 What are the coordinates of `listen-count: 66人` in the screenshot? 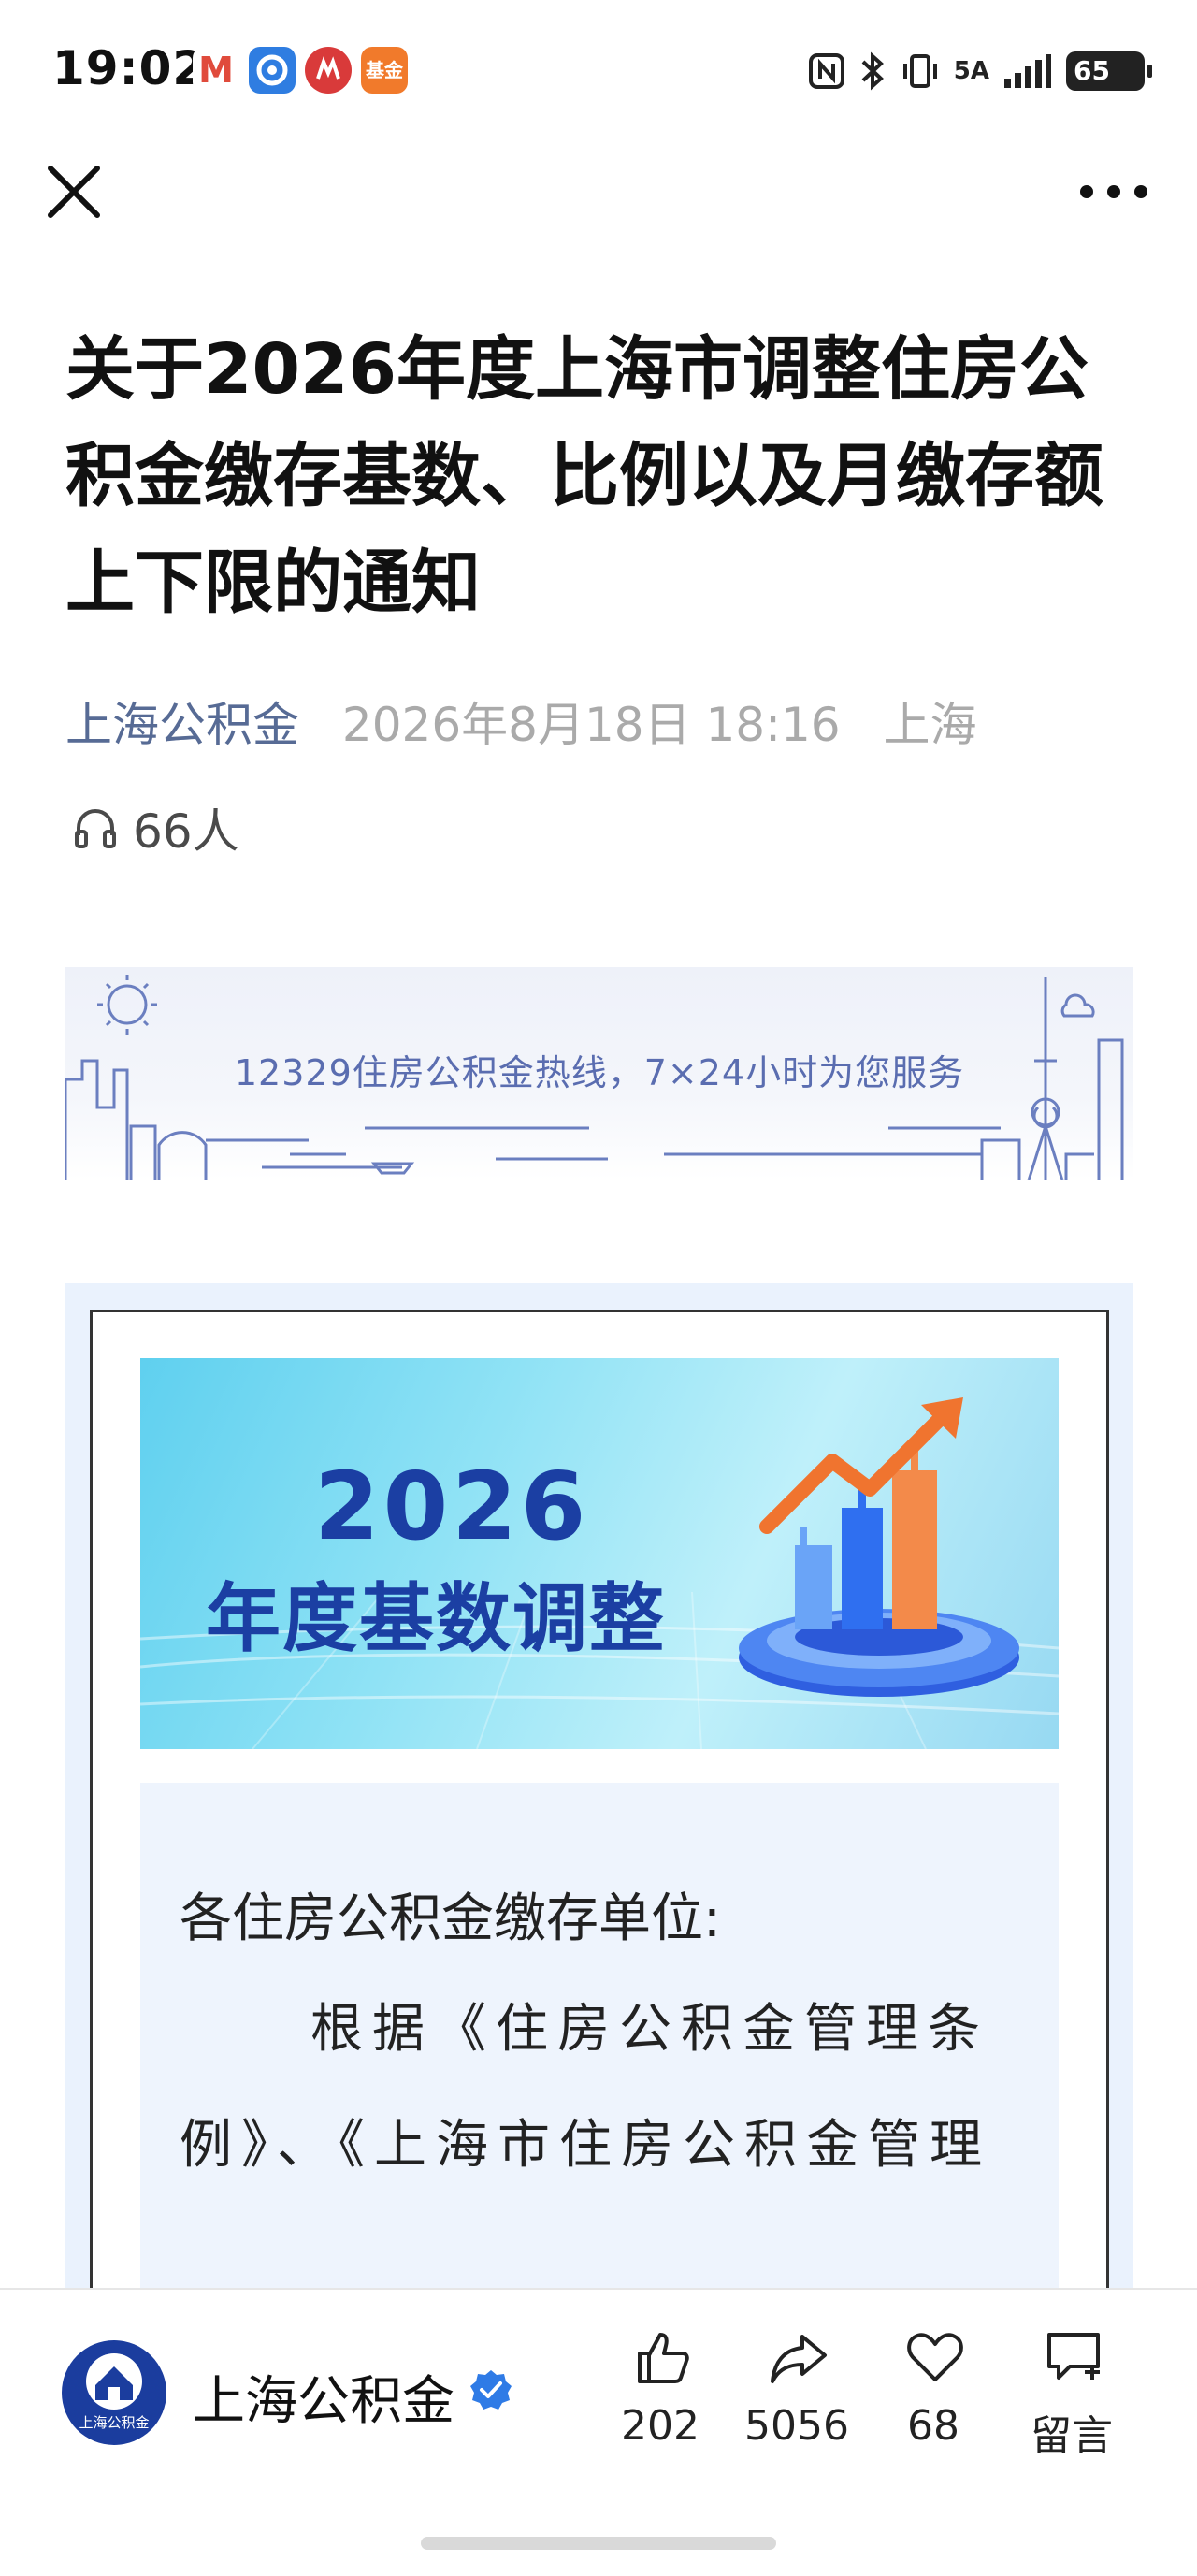 It's located at (155, 828).